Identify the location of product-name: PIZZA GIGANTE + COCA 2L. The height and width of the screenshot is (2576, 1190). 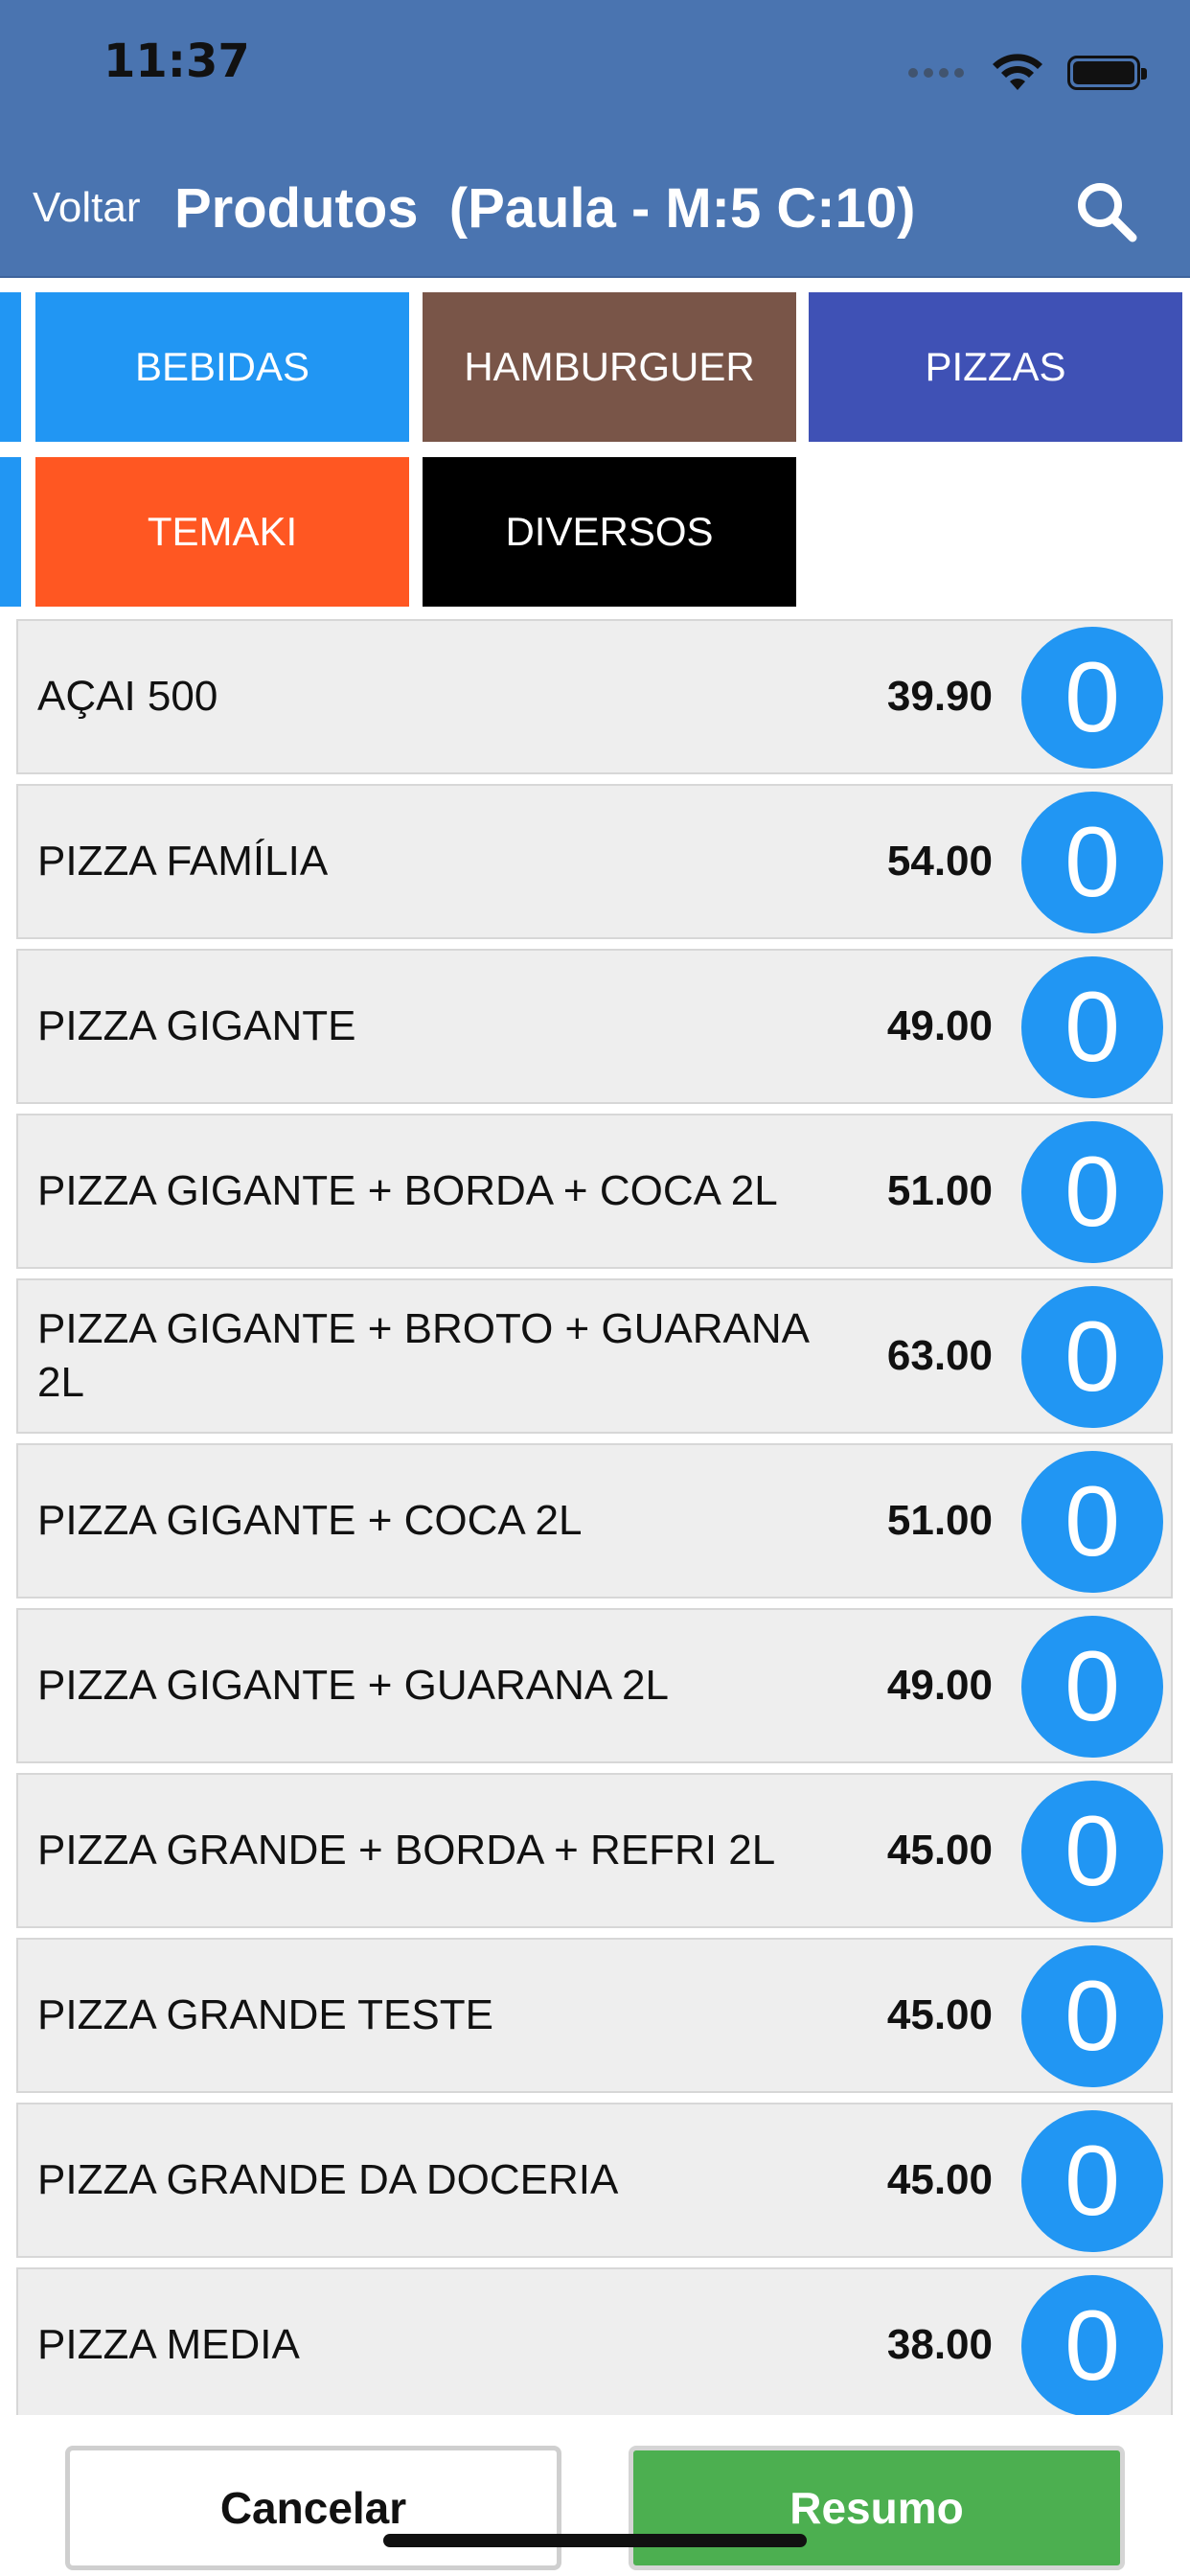
(310, 1520).